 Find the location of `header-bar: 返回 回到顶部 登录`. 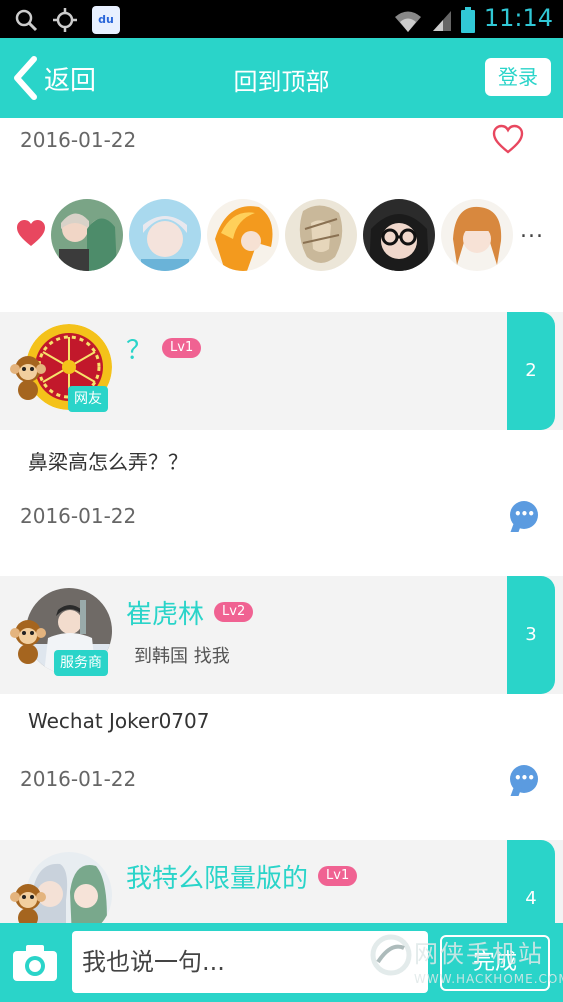

header-bar: 返回 回到顶部 登录 is located at coordinates (281, 78).